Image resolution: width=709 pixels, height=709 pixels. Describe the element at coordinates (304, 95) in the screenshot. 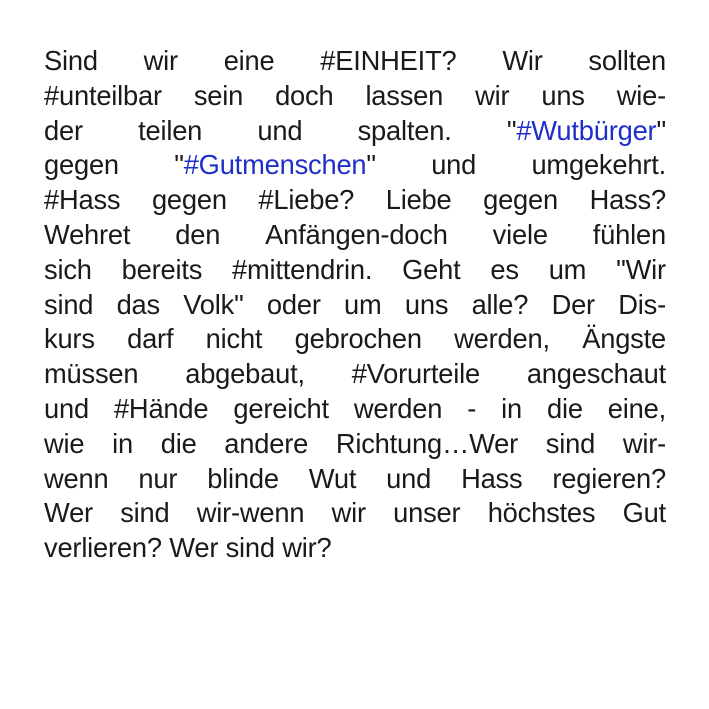

I see `word: doch` at that location.